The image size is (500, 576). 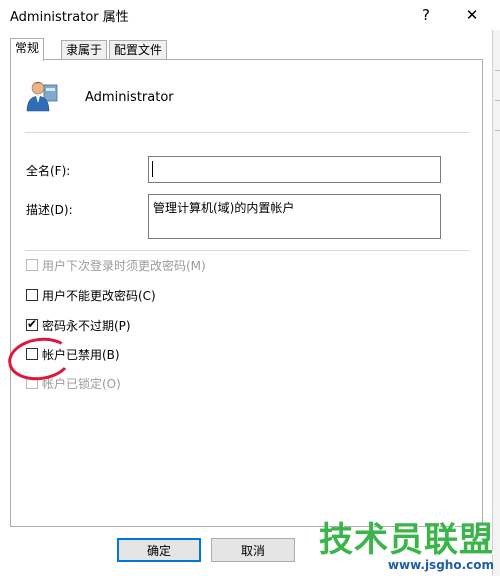 I want to click on description-value: 管理计算机(域)的内置帐户, so click(x=224, y=208).